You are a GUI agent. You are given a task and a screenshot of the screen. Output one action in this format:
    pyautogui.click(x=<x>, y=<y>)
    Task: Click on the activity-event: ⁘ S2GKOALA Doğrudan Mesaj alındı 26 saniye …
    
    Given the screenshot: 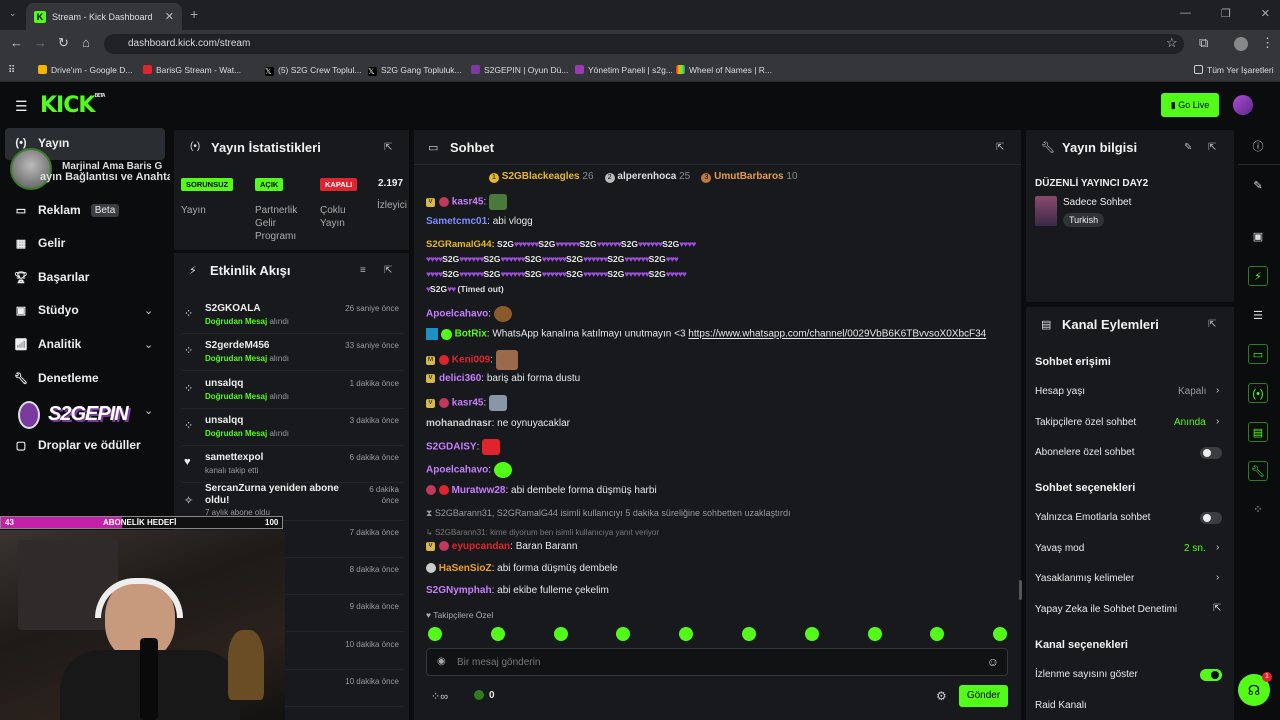 What is the action you would take?
    pyautogui.click(x=293, y=315)
    